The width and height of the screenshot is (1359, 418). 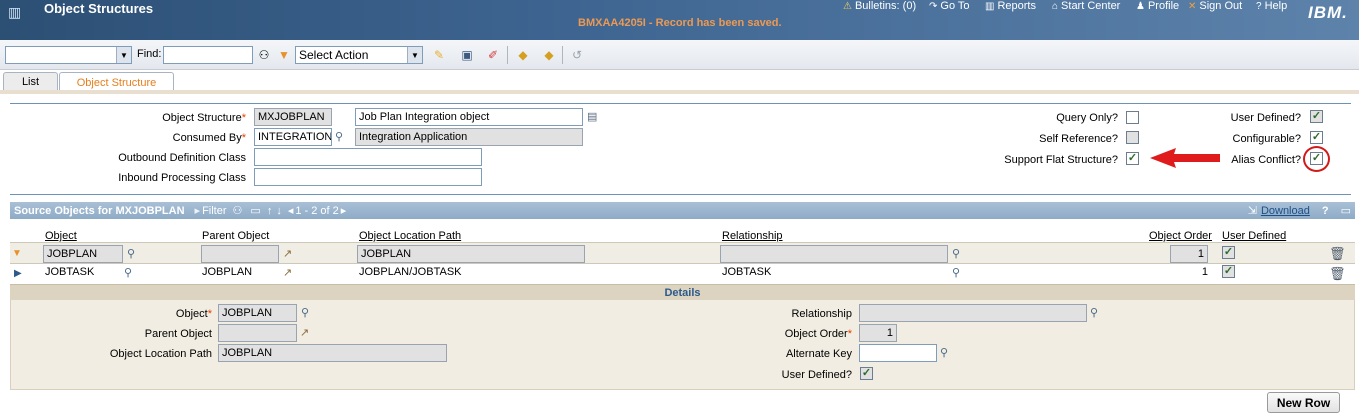 I want to click on help-link: ? Help, so click(x=1271, y=6).